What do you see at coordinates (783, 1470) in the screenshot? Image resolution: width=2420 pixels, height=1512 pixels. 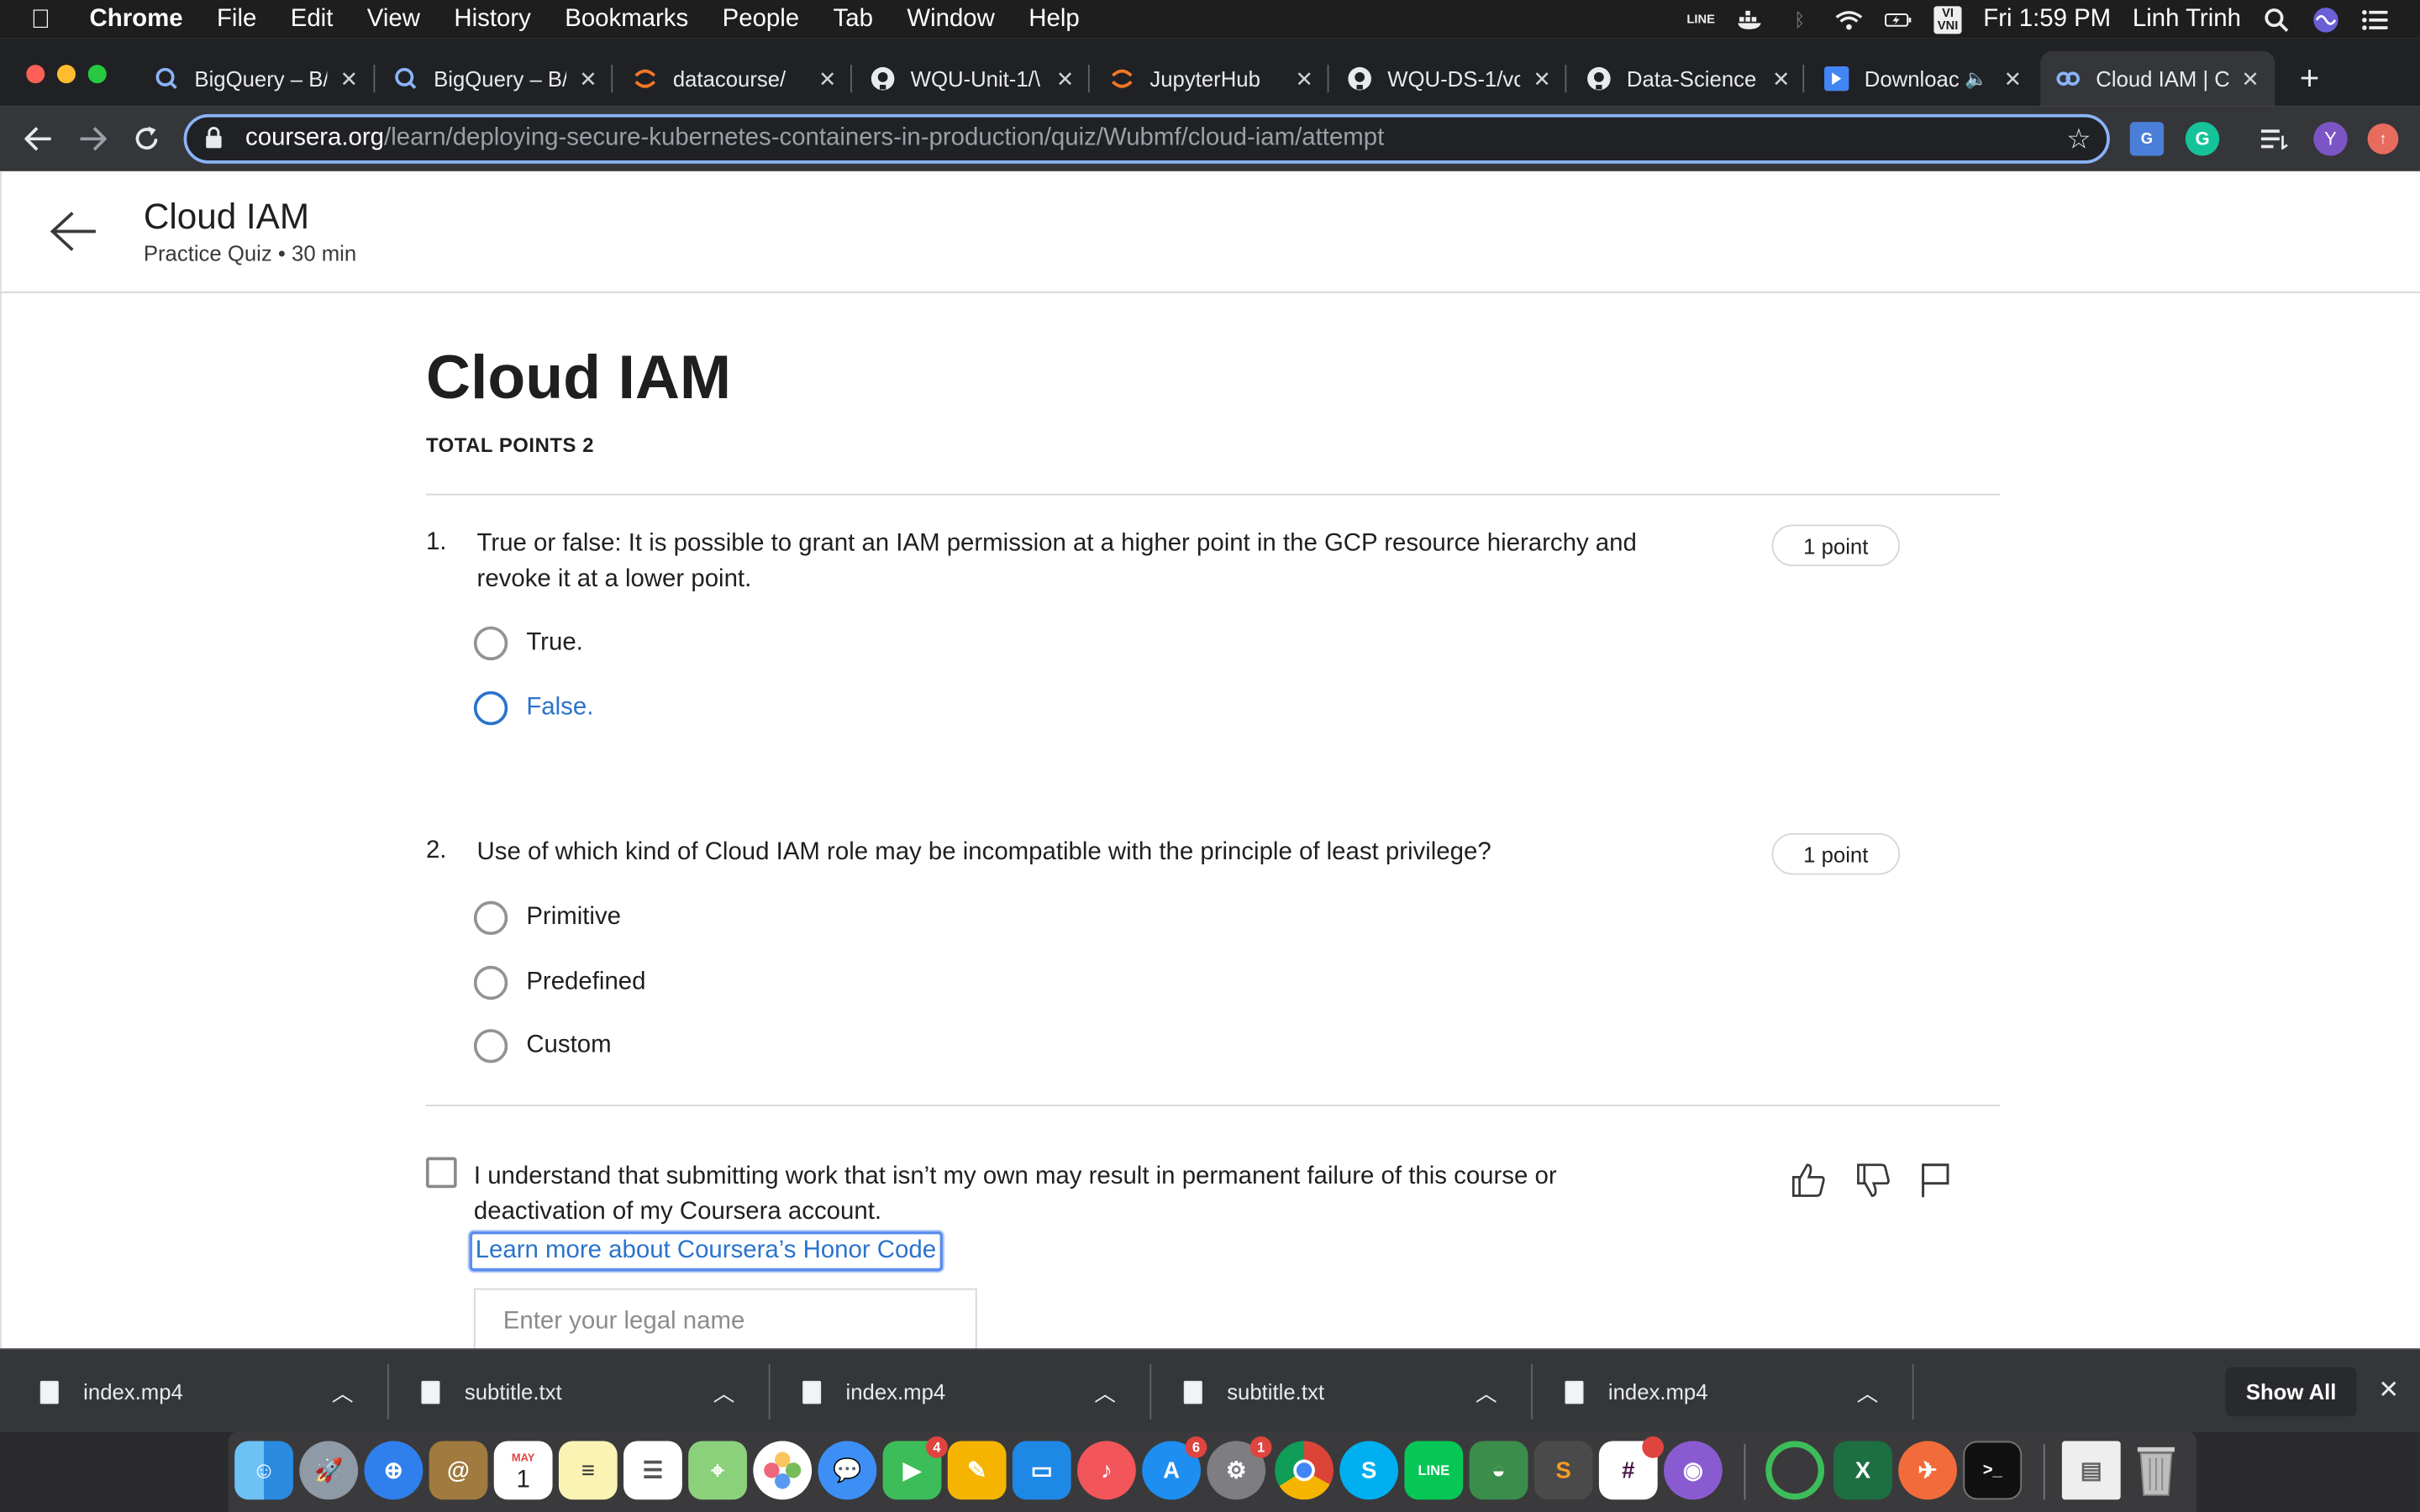 I see `photos-icon` at bounding box center [783, 1470].